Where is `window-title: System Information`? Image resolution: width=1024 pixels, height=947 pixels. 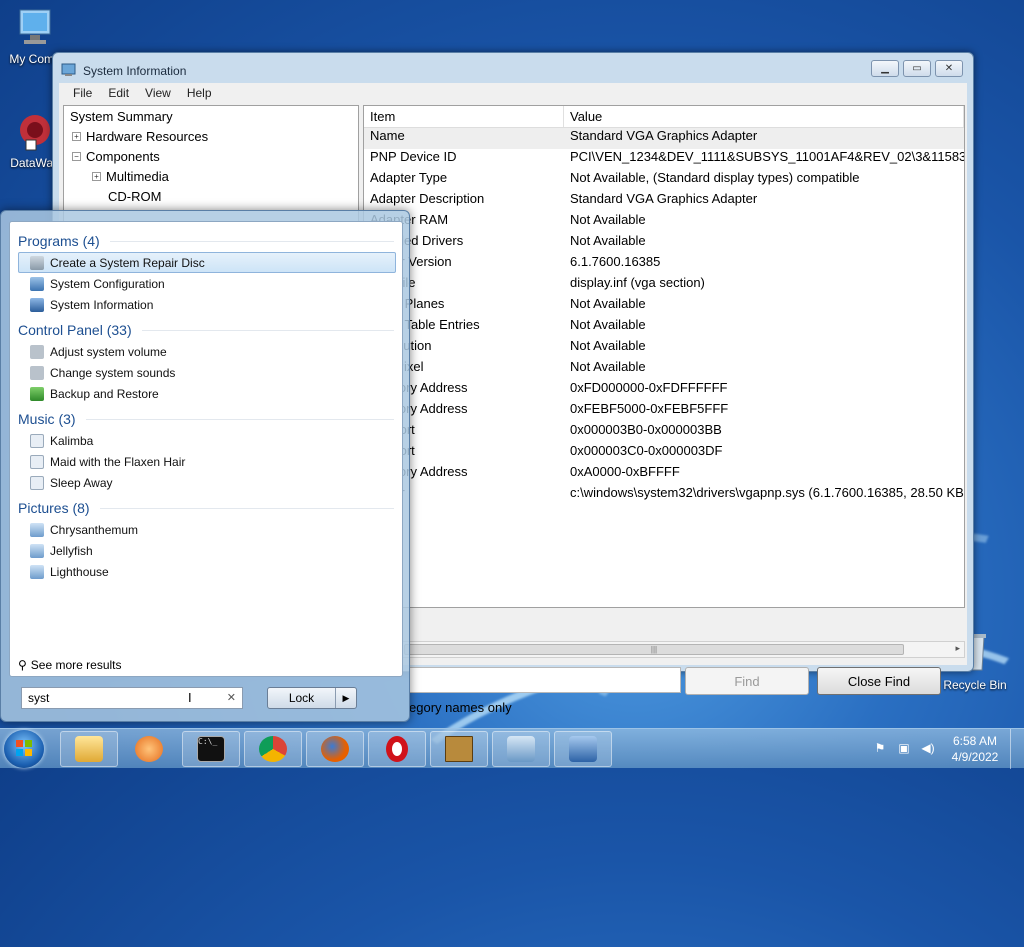 window-title: System Information is located at coordinates (135, 71).